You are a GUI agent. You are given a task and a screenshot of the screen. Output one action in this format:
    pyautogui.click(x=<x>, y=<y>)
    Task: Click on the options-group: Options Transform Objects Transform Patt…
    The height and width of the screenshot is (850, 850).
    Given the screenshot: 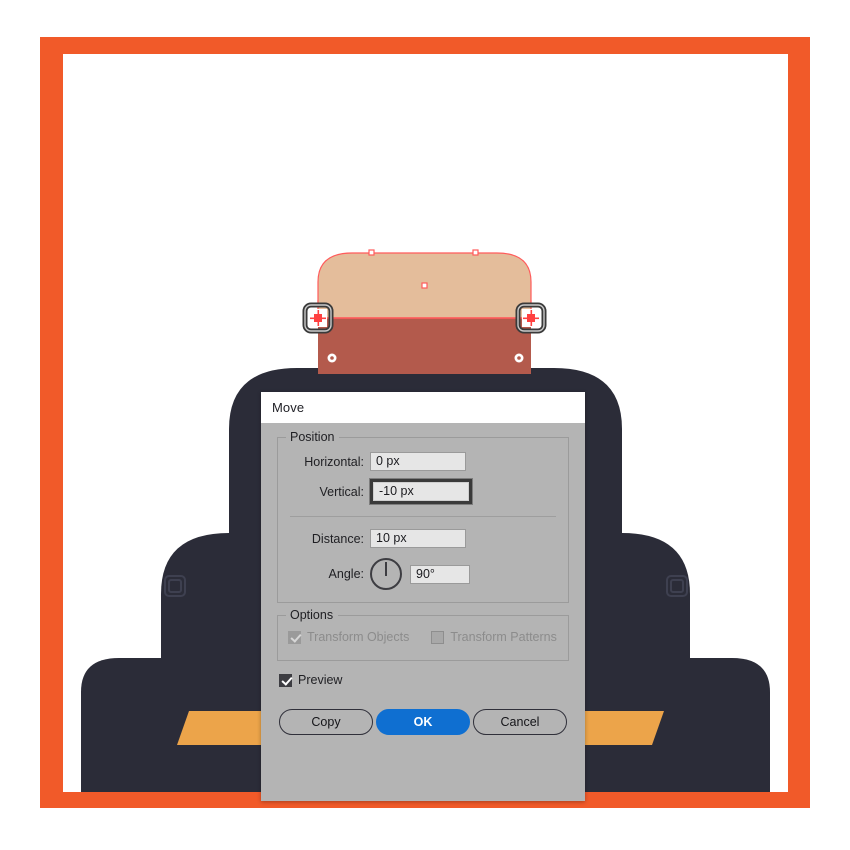 What is the action you would take?
    pyautogui.click(x=423, y=634)
    